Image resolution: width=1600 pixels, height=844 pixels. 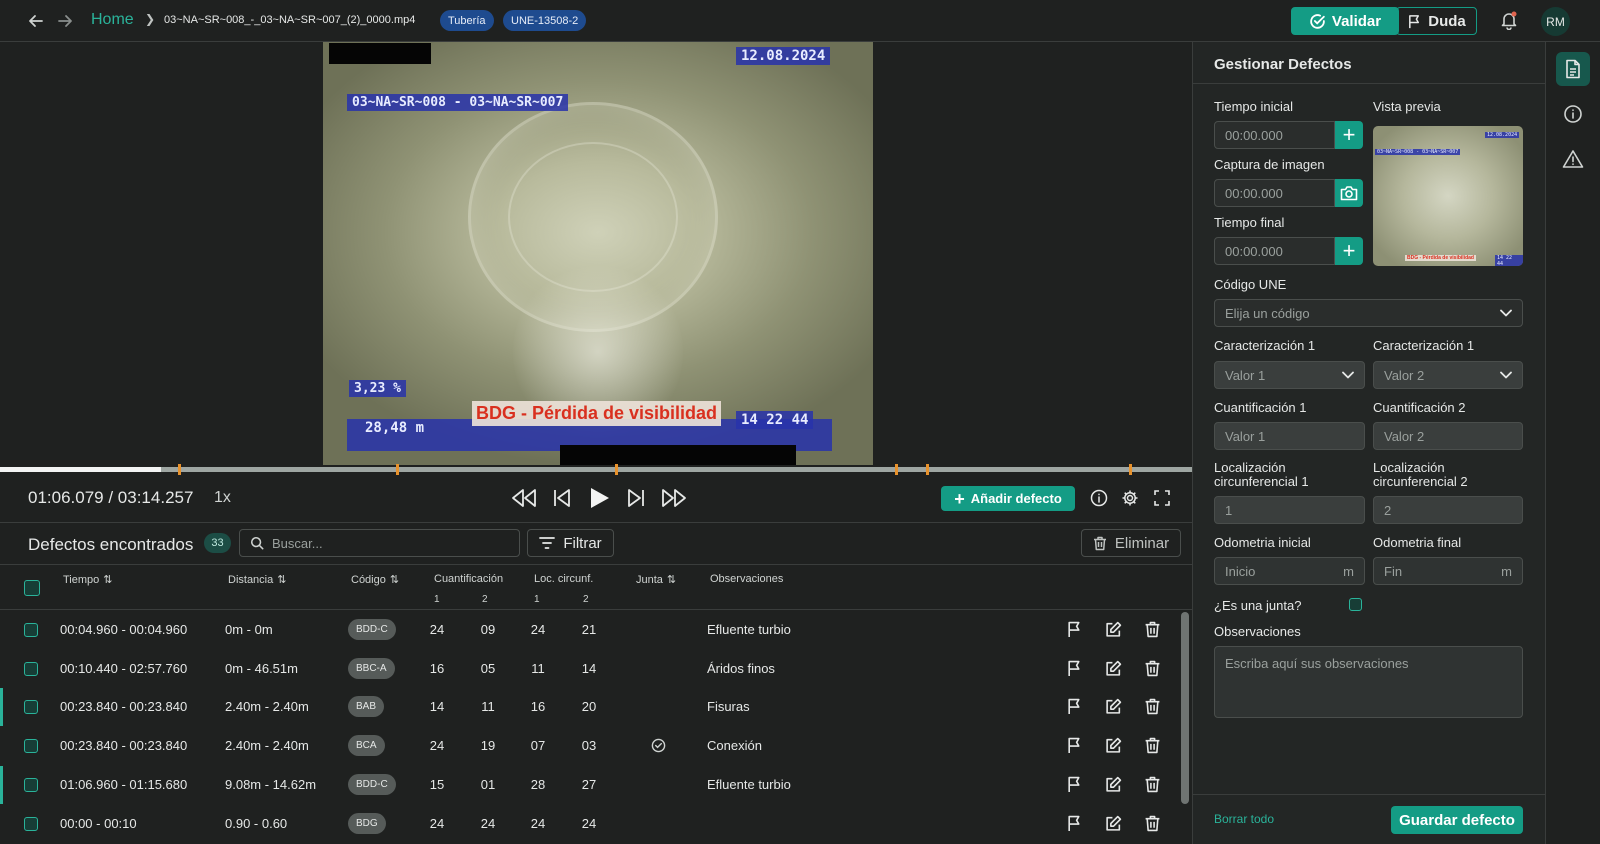 What do you see at coordinates (1289, 510) in the screenshot?
I see `loc1-input: 1` at bounding box center [1289, 510].